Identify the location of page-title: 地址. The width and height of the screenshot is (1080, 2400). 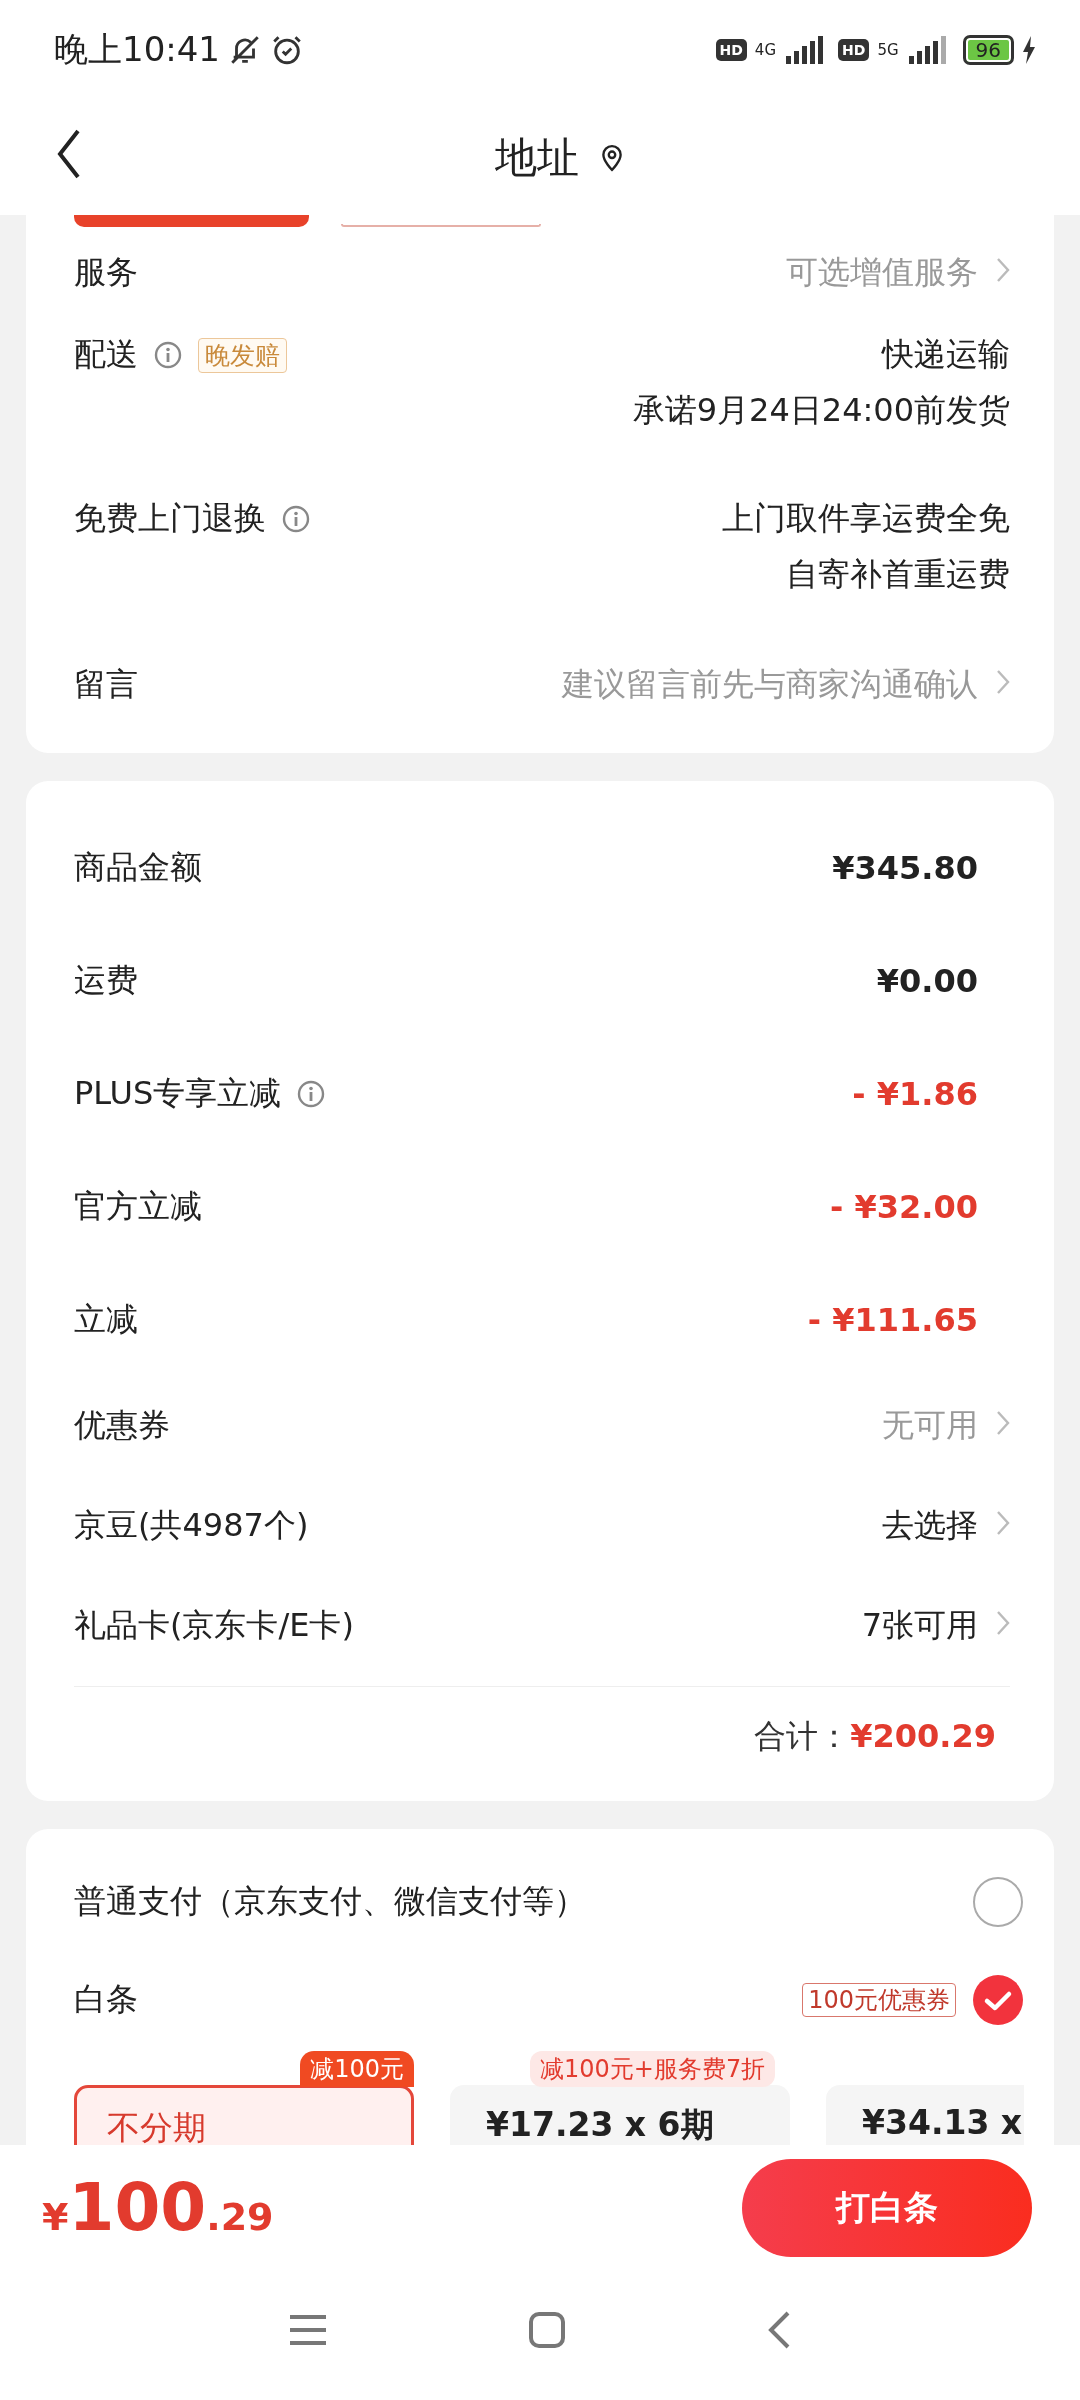
(537, 157).